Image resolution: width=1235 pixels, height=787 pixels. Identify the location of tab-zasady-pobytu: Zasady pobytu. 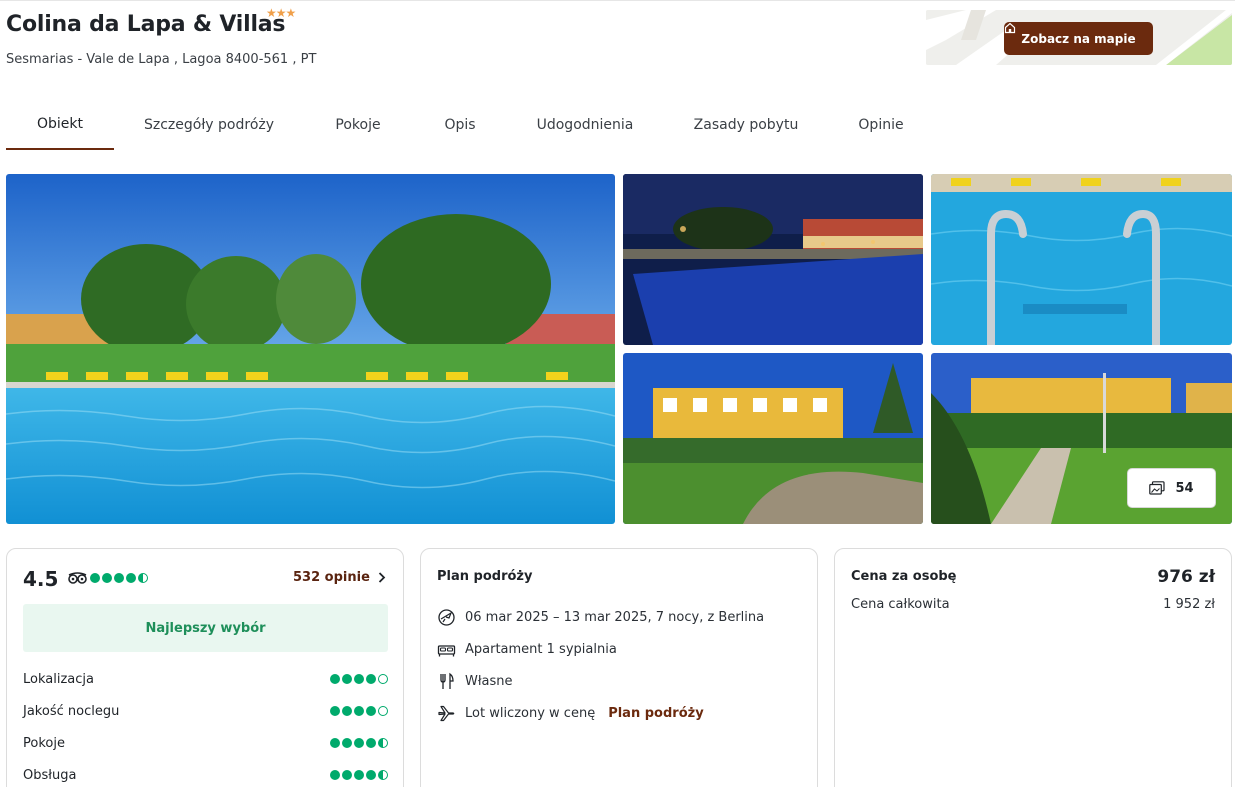
(746, 125).